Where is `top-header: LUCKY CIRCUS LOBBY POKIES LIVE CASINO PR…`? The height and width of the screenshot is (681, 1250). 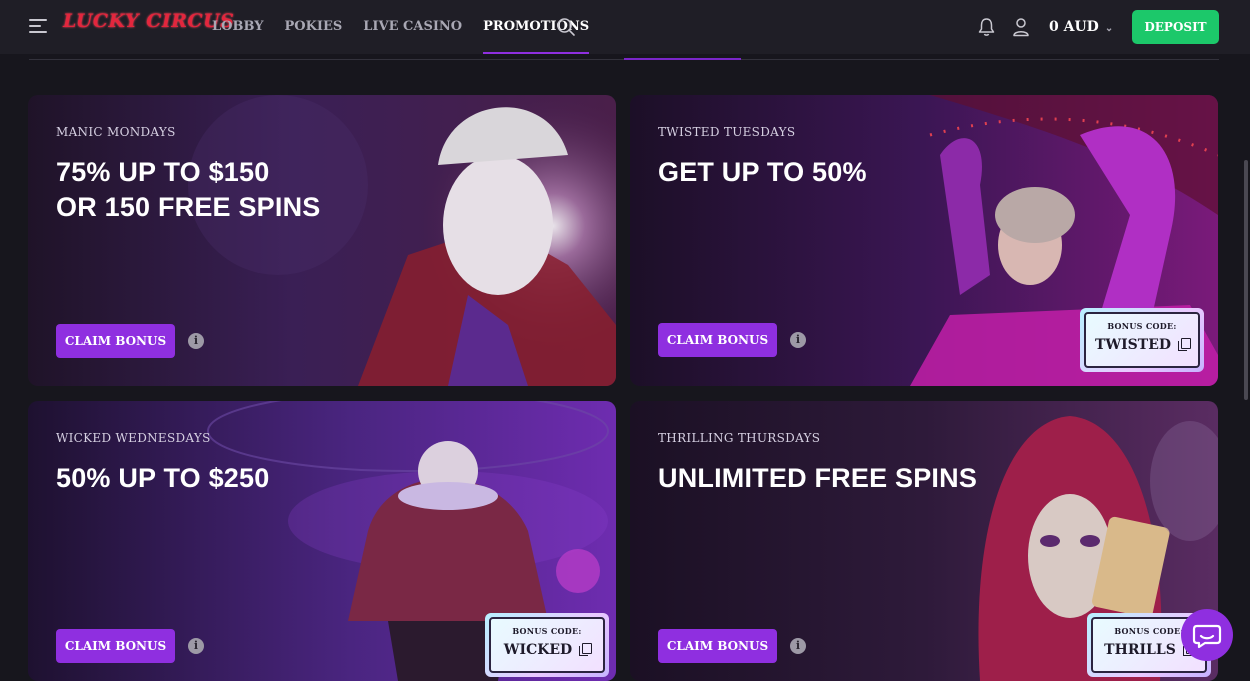 top-header: LUCKY CIRCUS LOBBY POKIES LIVE CASINO PR… is located at coordinates (625, 27).